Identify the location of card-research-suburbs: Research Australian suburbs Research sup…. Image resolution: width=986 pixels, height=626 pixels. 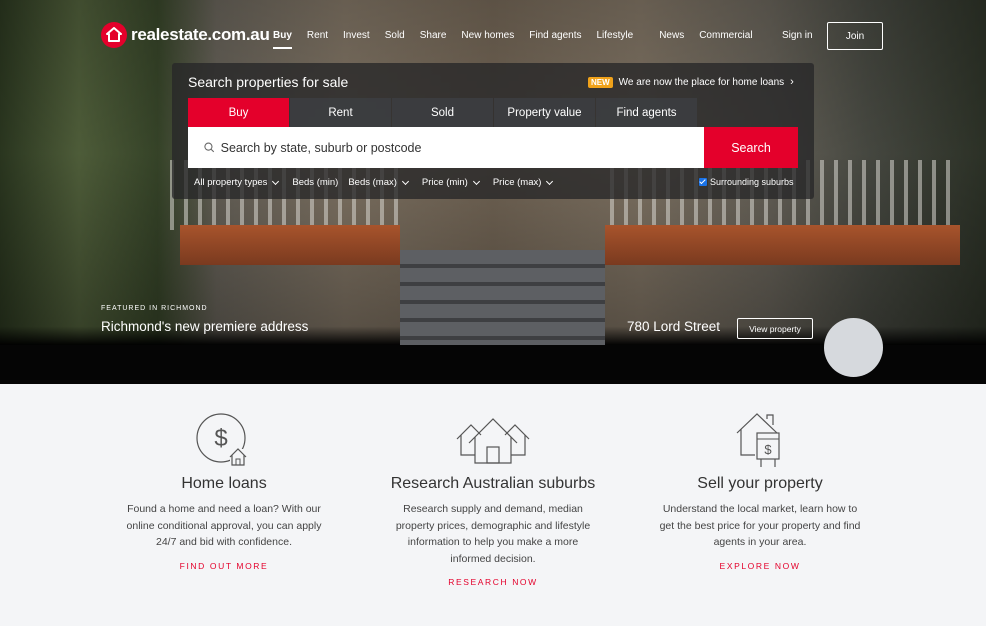
(493, 498).